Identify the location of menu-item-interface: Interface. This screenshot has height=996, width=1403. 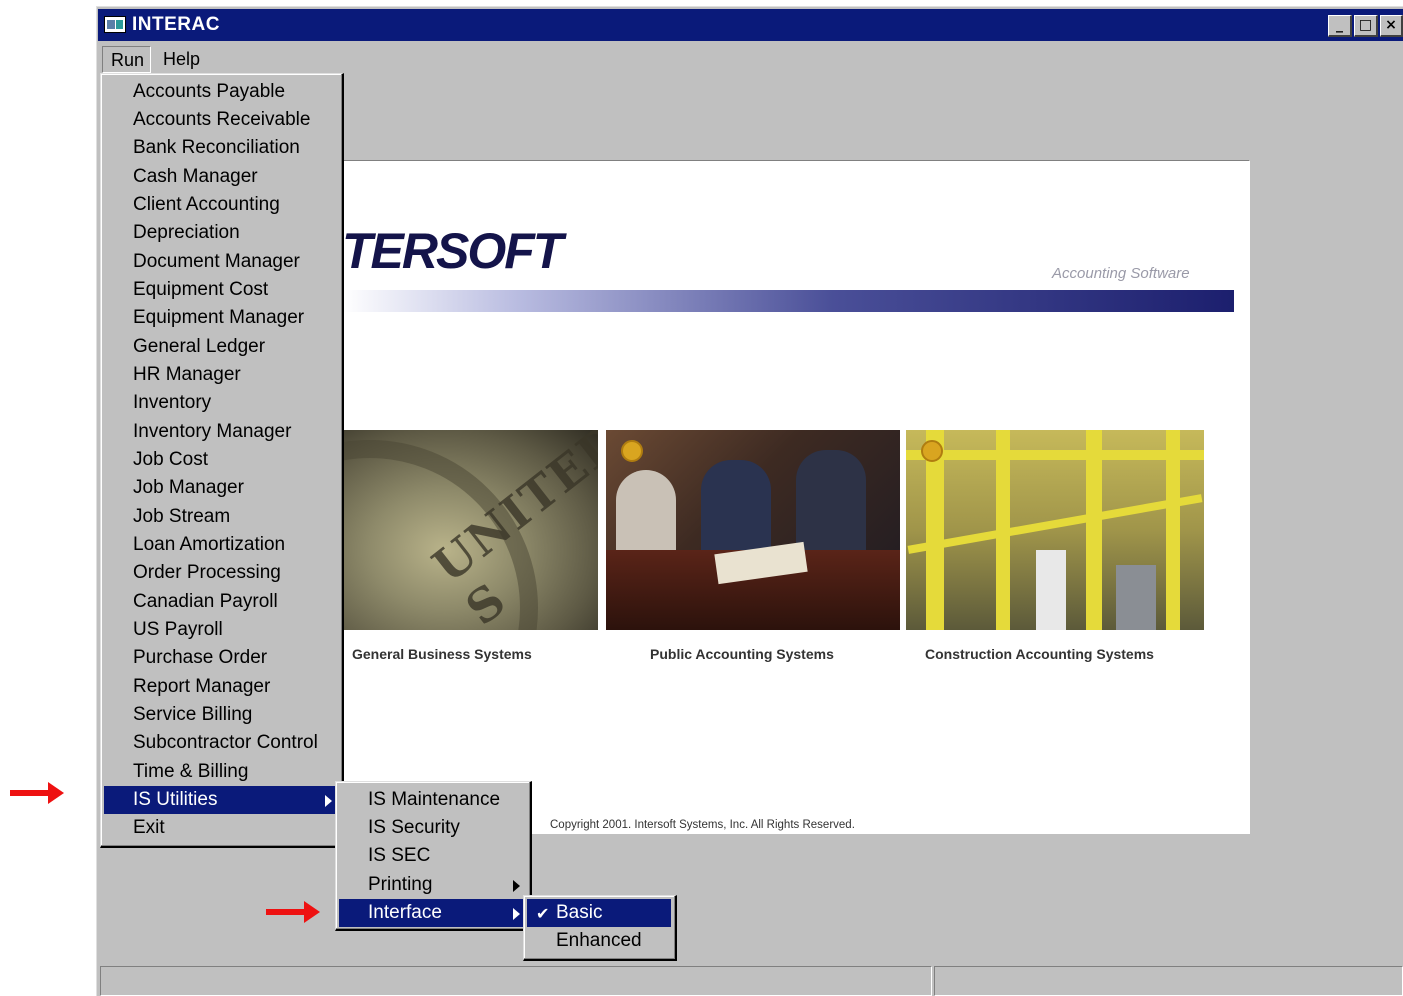
(432, 913).